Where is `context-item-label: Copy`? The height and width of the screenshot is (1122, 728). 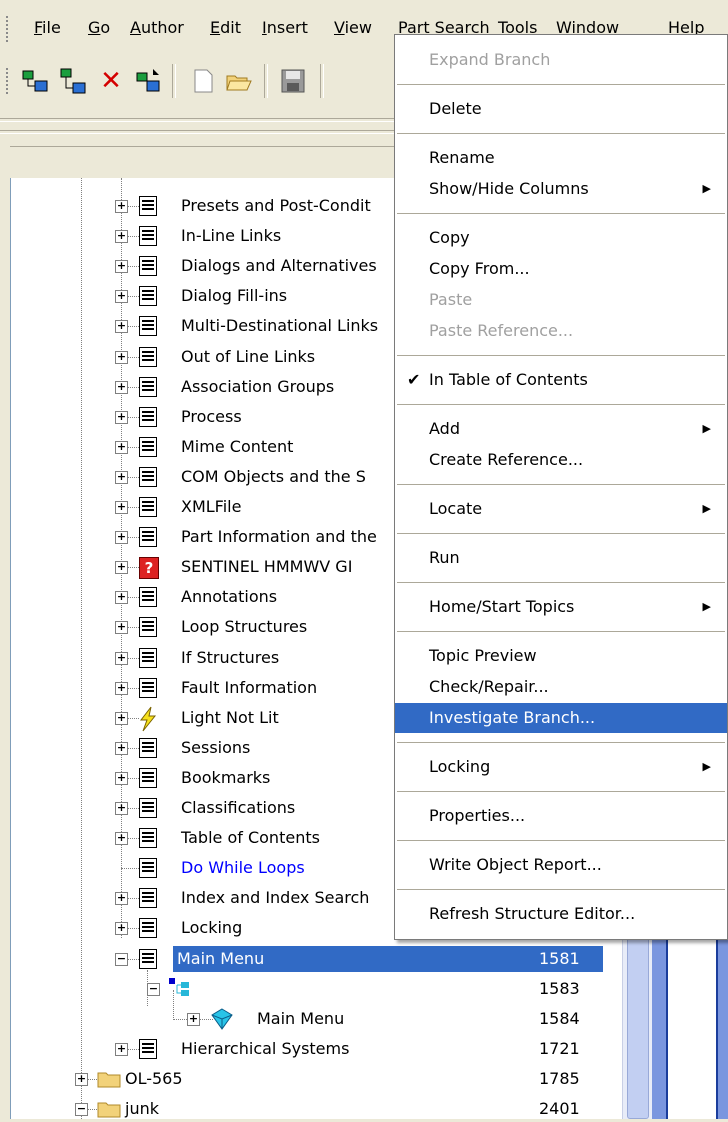
context-item-label: Copy is located at coordinates (449, 237).